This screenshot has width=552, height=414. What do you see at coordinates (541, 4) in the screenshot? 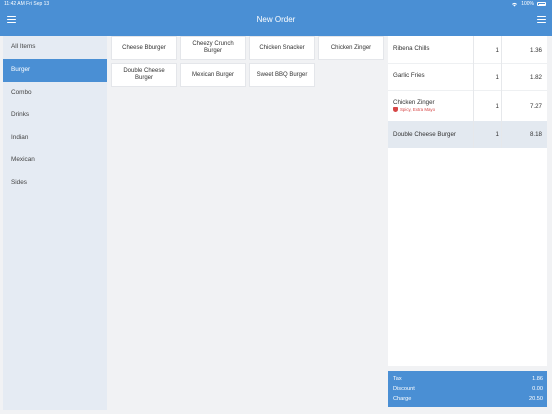
I see `battery-icon` at bounding box center [541, 4].